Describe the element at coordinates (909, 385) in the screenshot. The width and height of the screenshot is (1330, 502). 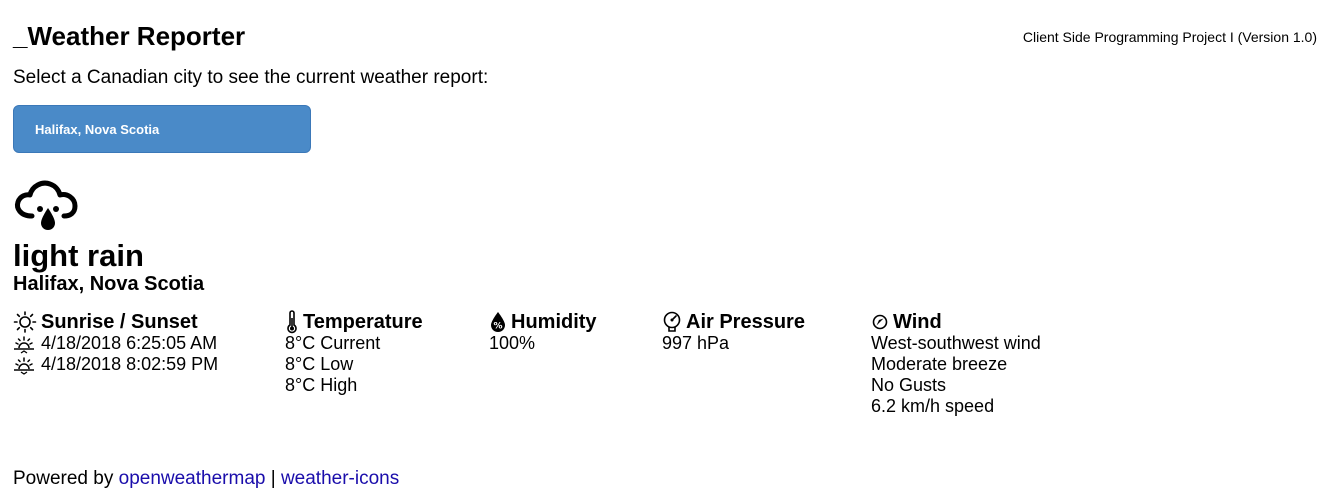
I see `wind-gusts: No Gusts` at that location.